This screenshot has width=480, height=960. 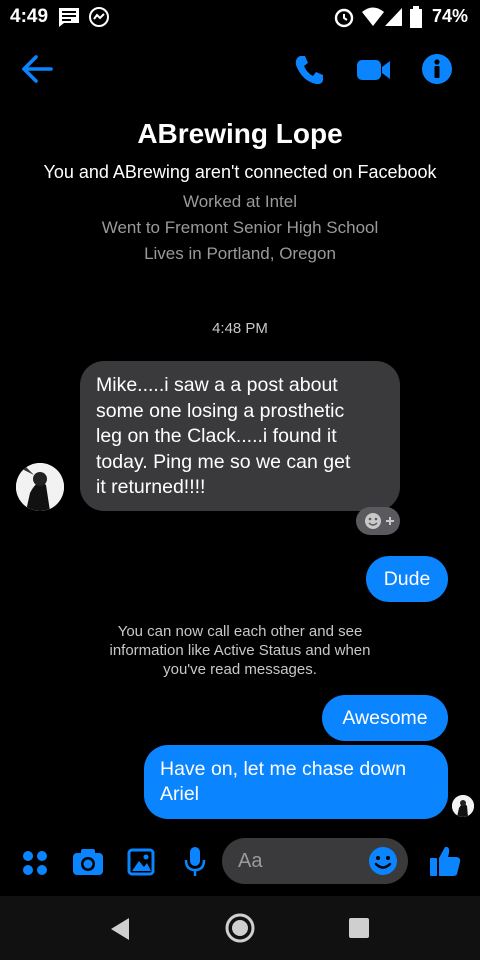 What do you see at coordinates (449, 16) in the screenshot?
I see `battery-percentage: 74%` at bounding box center [449, 16].